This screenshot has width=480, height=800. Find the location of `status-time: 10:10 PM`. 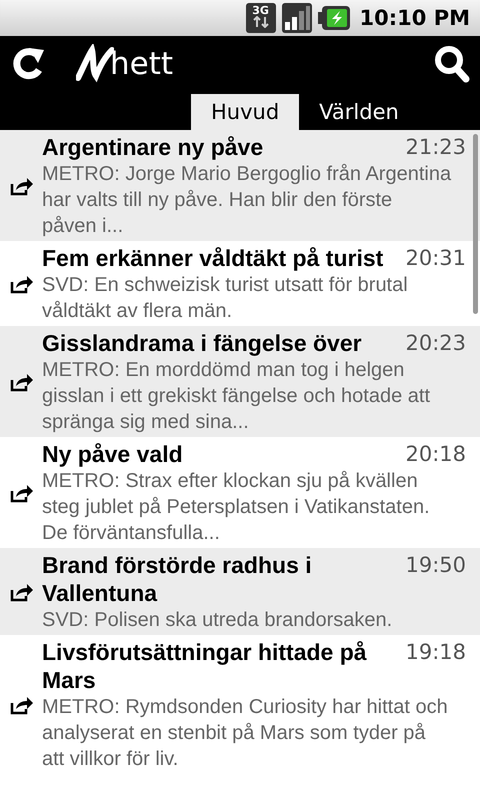

status-time: 10:10 PM is located at coordinates (415, 18).